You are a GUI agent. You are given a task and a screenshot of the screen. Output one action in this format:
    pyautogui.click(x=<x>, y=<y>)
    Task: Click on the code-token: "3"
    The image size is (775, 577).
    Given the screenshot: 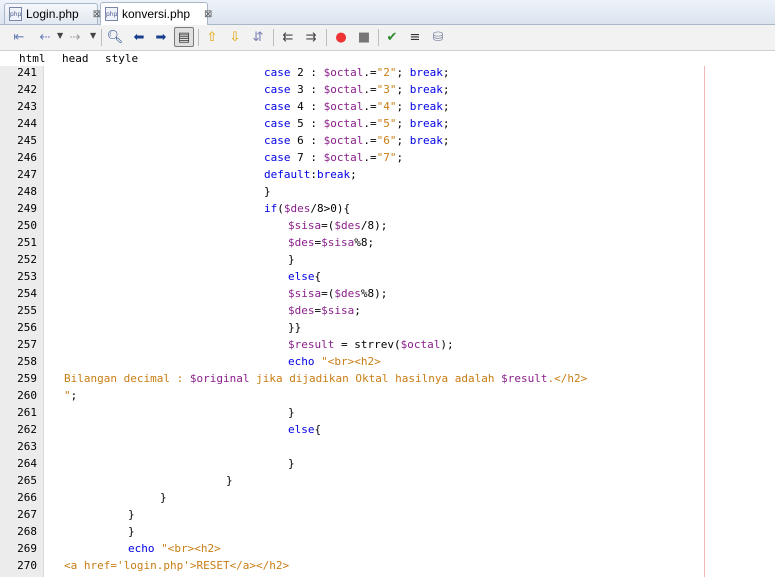 What is the action you would take?
    pyautogui.click(x=386, y=89)
    